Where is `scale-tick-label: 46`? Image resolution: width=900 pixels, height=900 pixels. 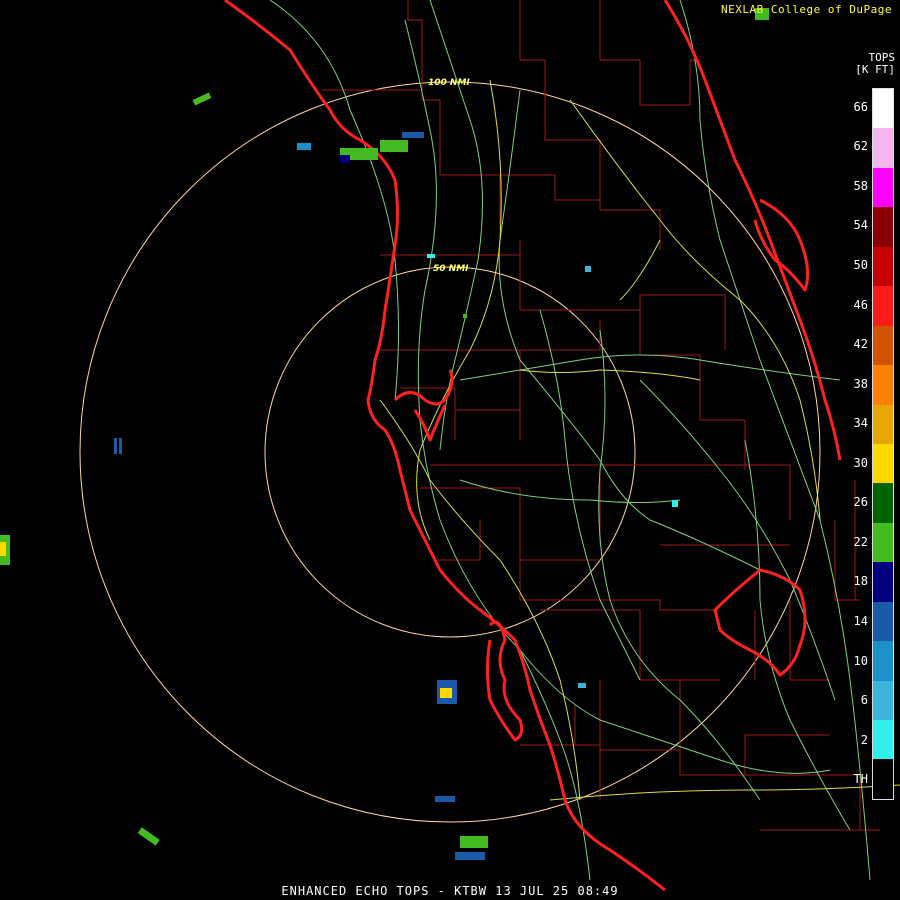 scale-tick-label: 46 is located at coordinates (860, 304).